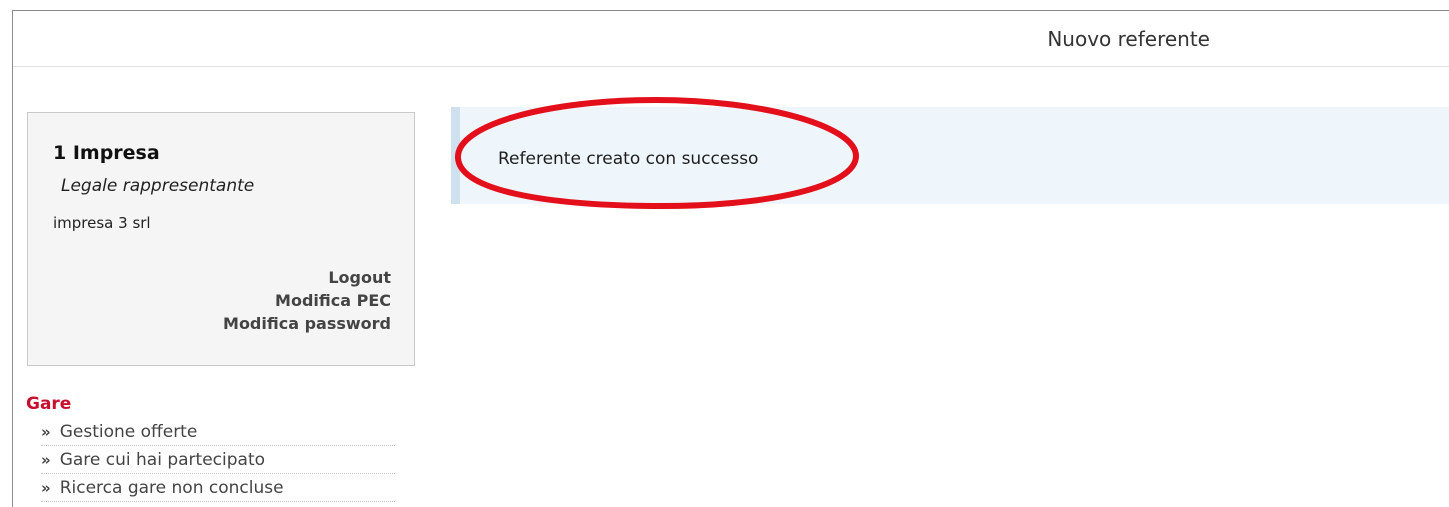 The width and height of the screenshot is (1449, 507). Describe the element at coordinates (158, 186) in the screenshot. I see `user-role: Legale rappresentante` at that location.